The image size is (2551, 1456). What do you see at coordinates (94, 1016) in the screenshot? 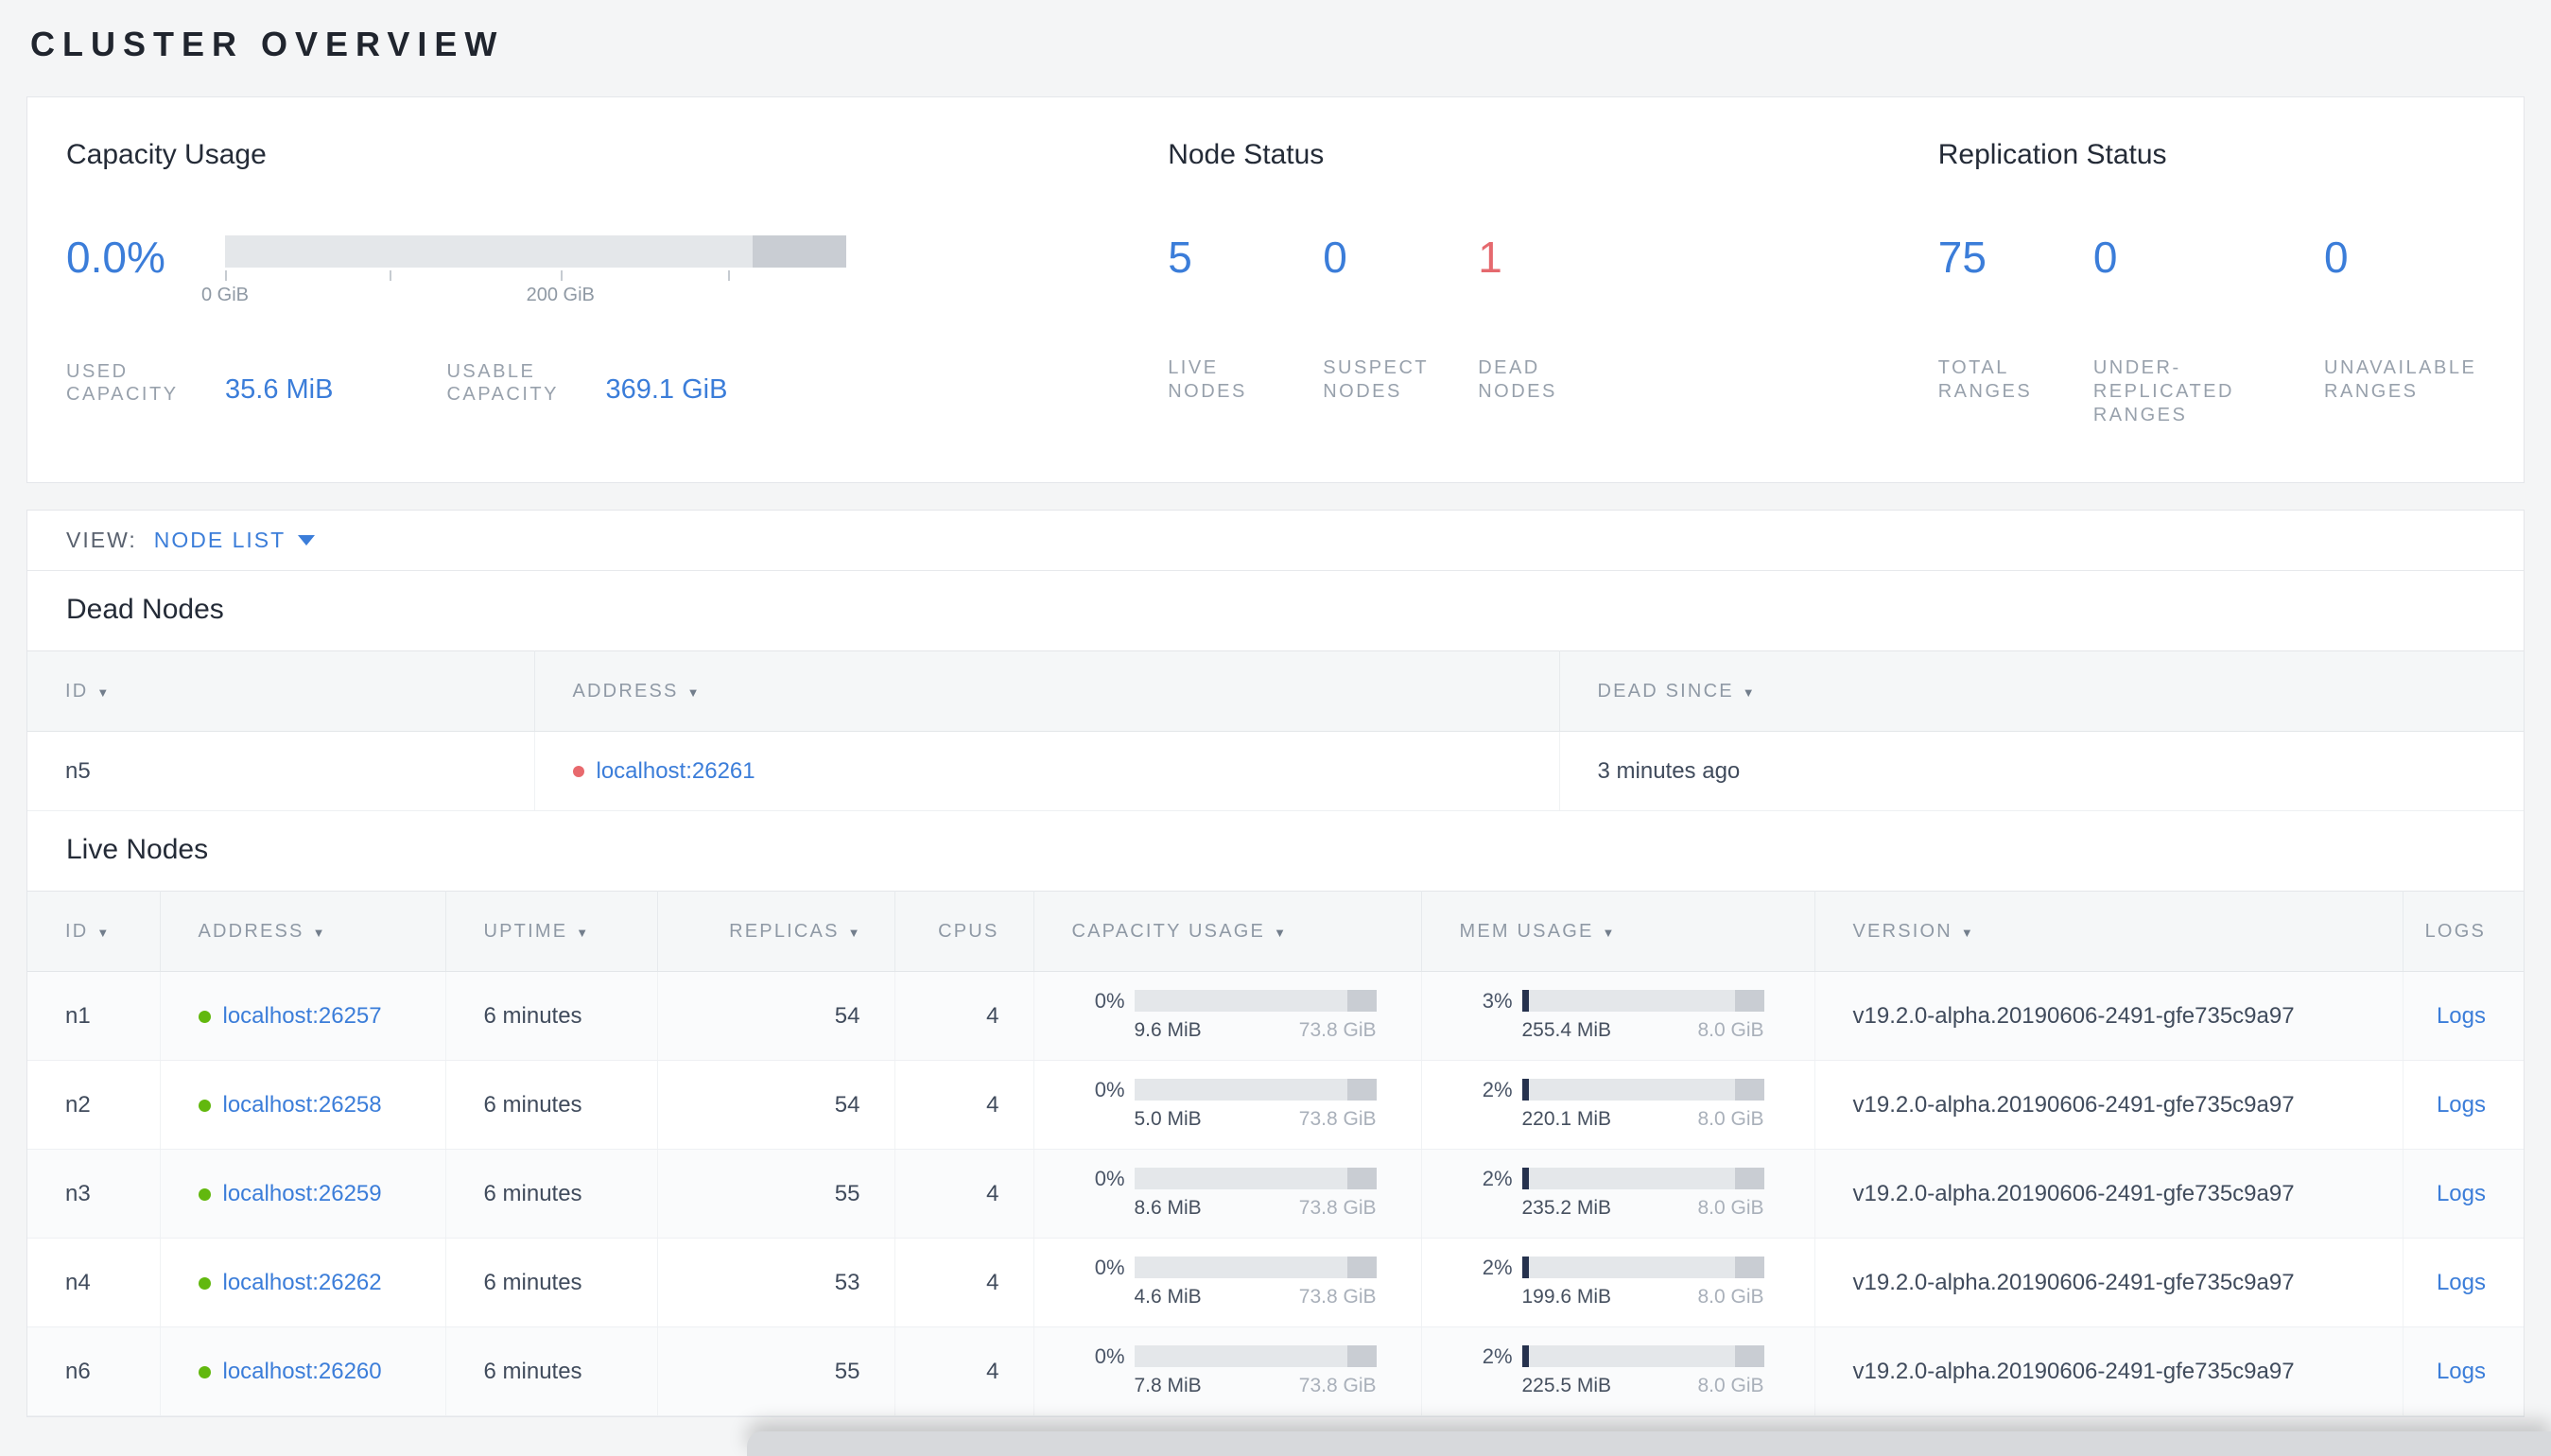
I see `node-id: n1` at bounding box center [94, 1016].